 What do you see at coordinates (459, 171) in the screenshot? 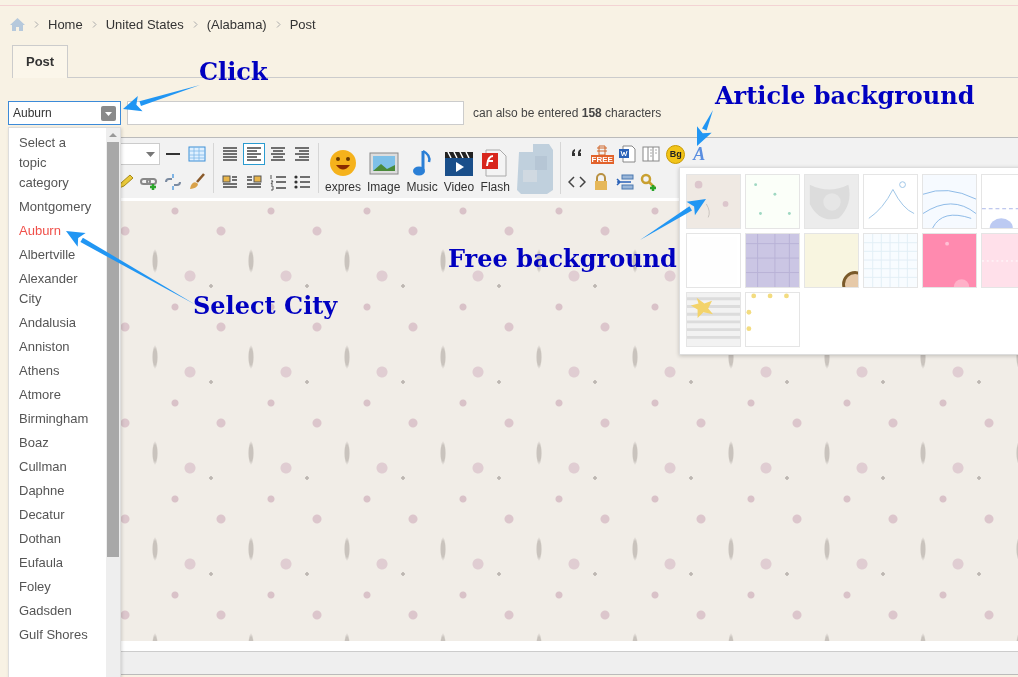
I see `media-button: Video` at bounding box center [459, 171].